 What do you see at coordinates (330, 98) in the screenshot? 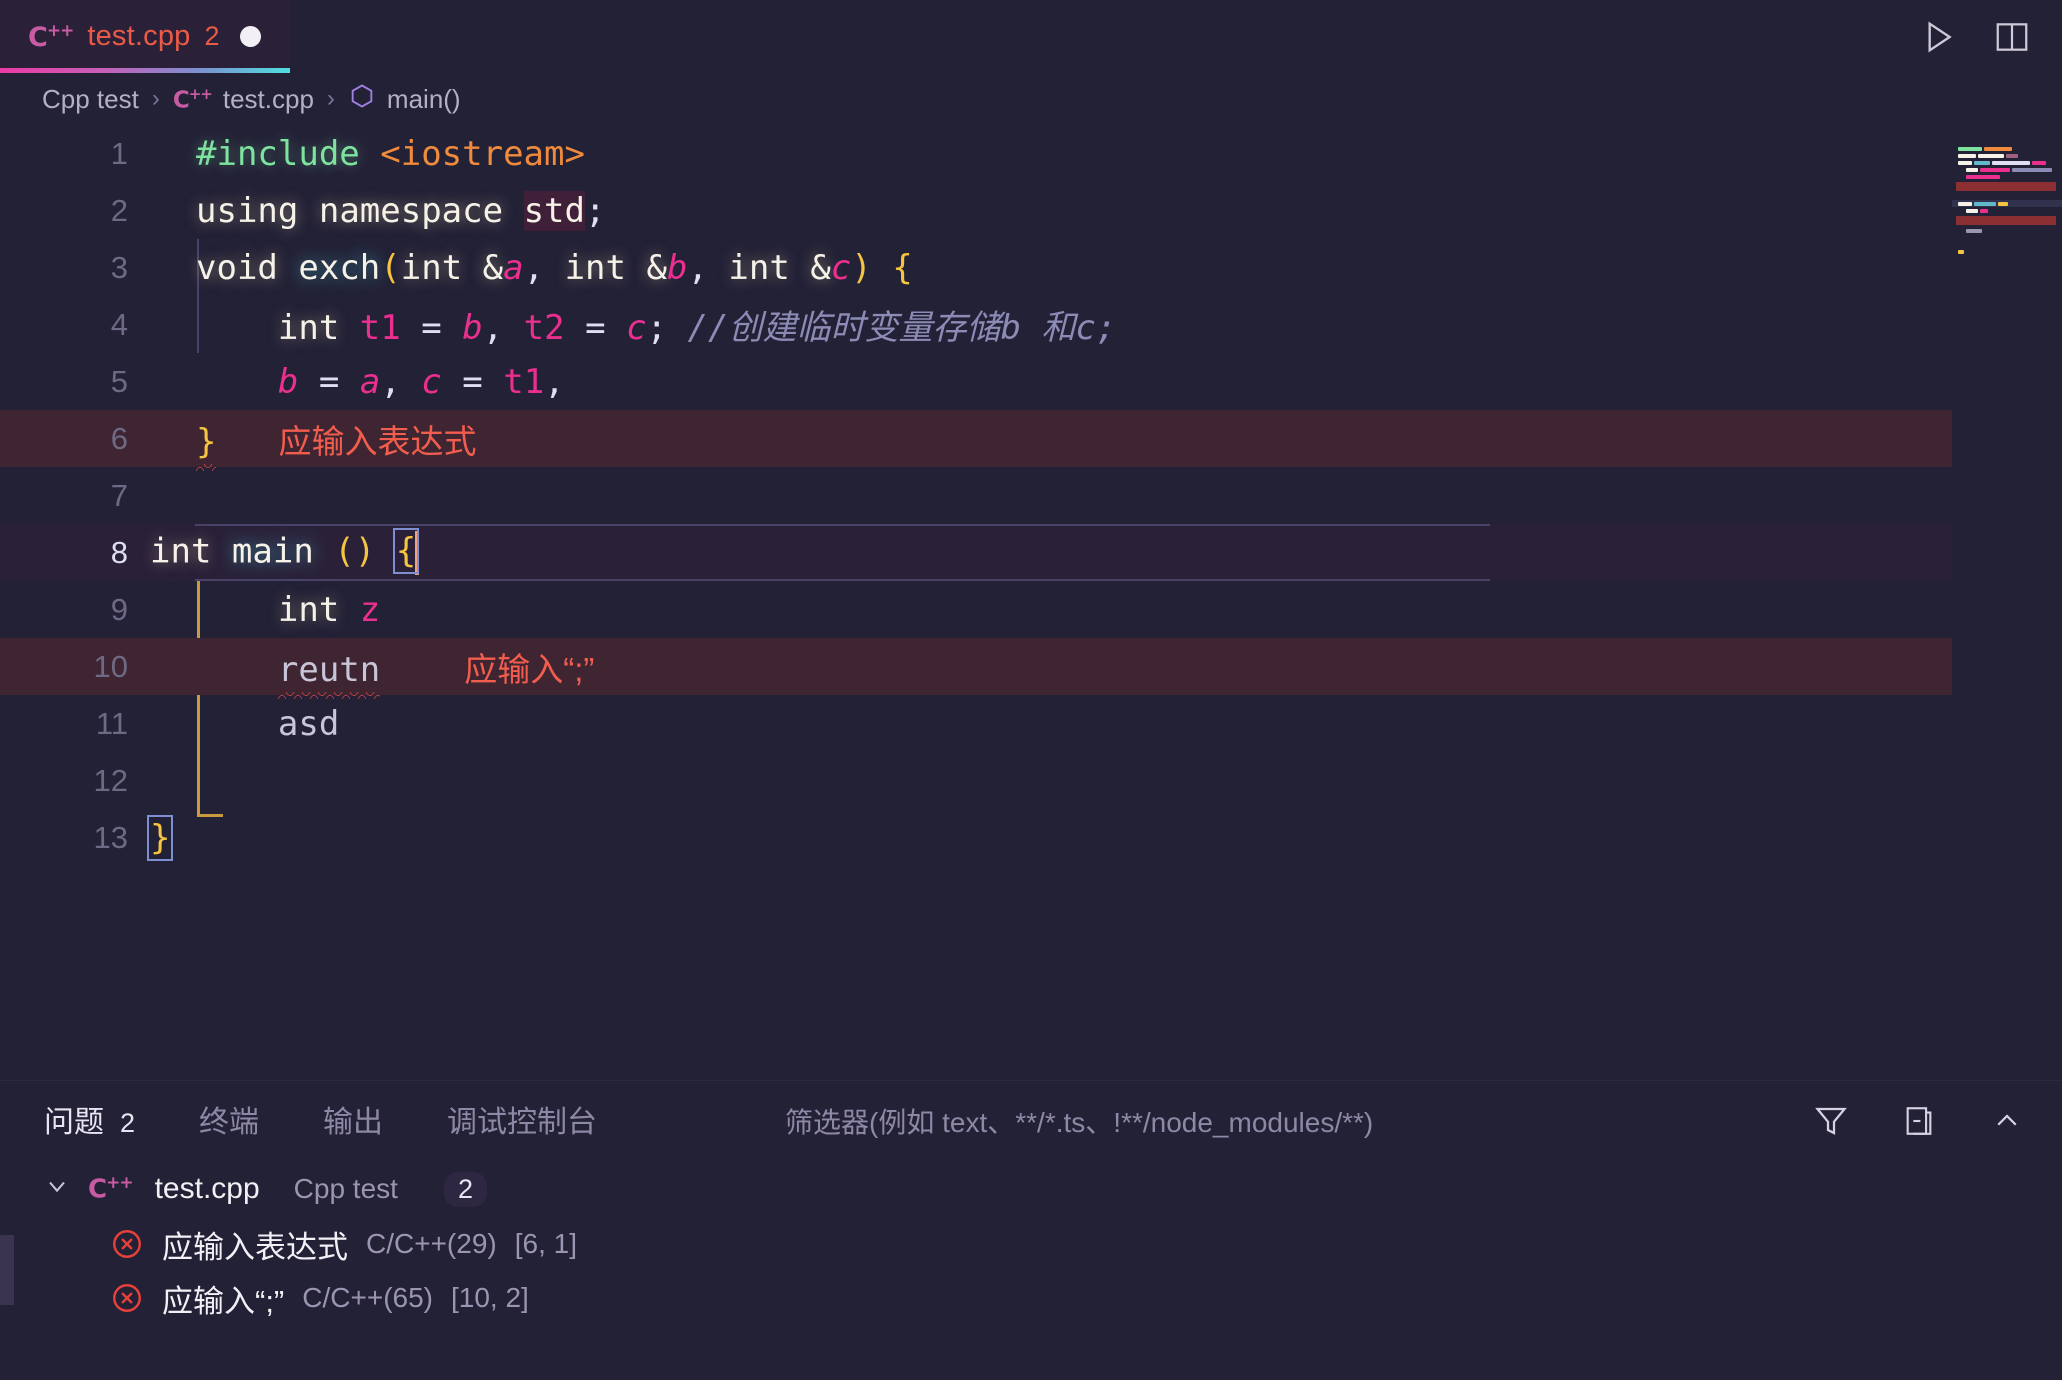
I see `chevron-right-icon-2: ›` at bounding box center [330, 98].